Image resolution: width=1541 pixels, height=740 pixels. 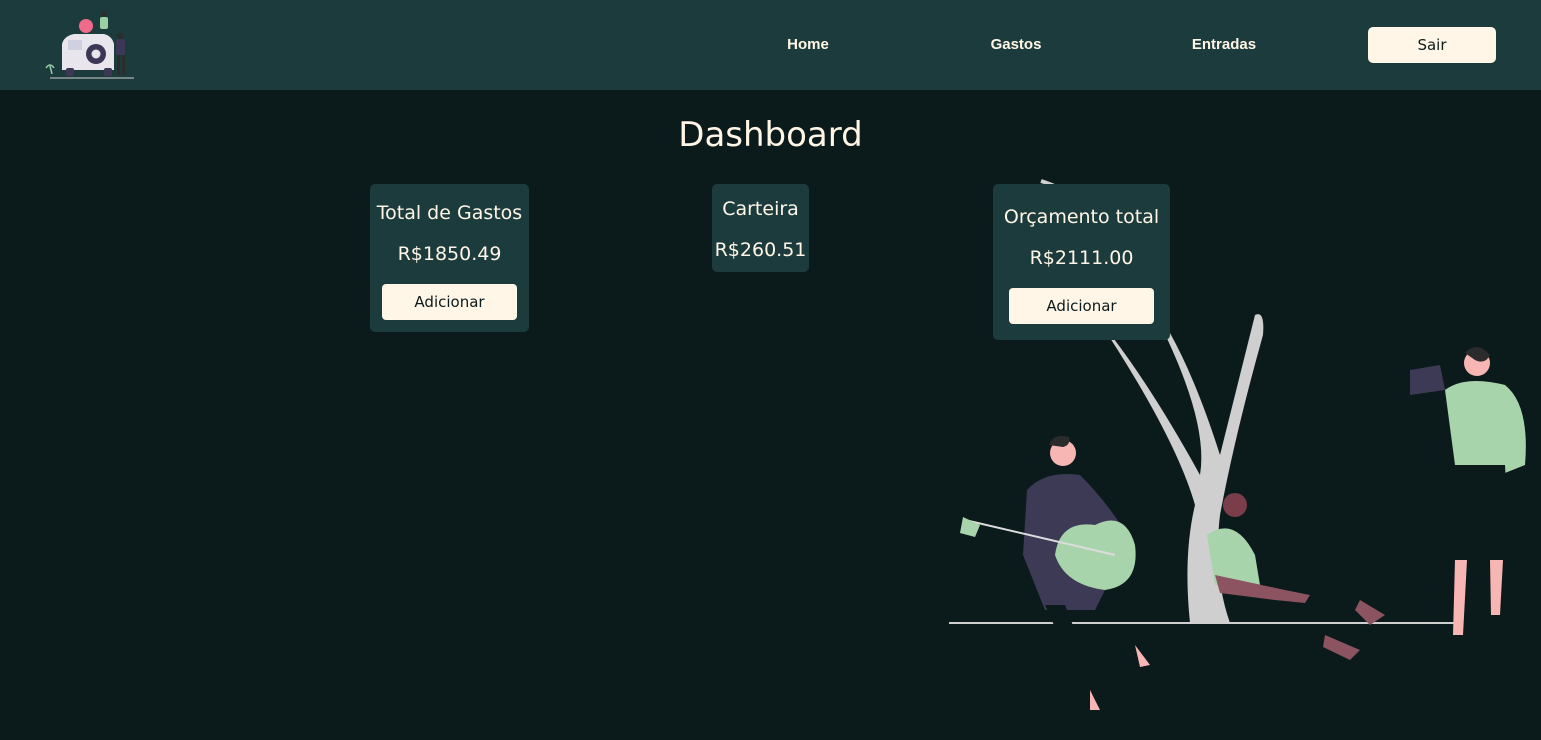 I want to click on logo-icon, so click(x=90, y=46).